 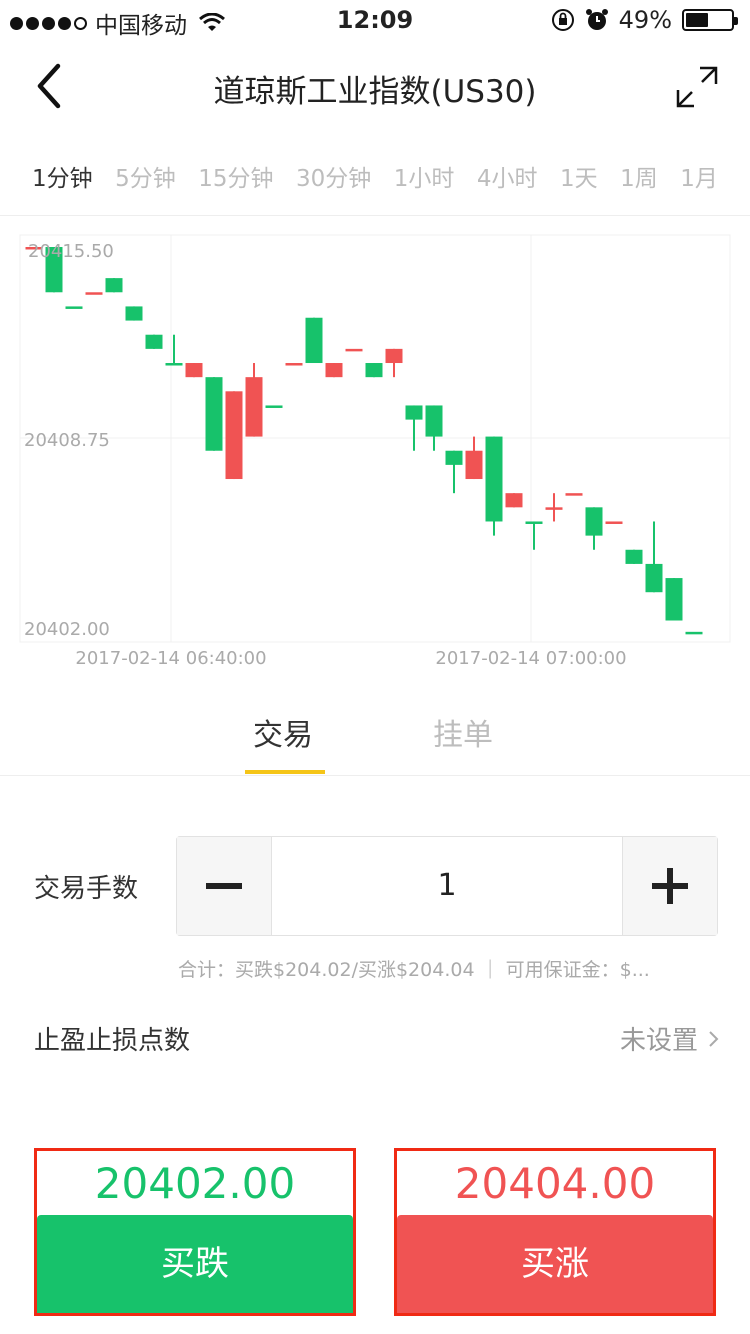 I want to click on page-title: 道琼斯工业指数(US30), so click(x=375, y=92).